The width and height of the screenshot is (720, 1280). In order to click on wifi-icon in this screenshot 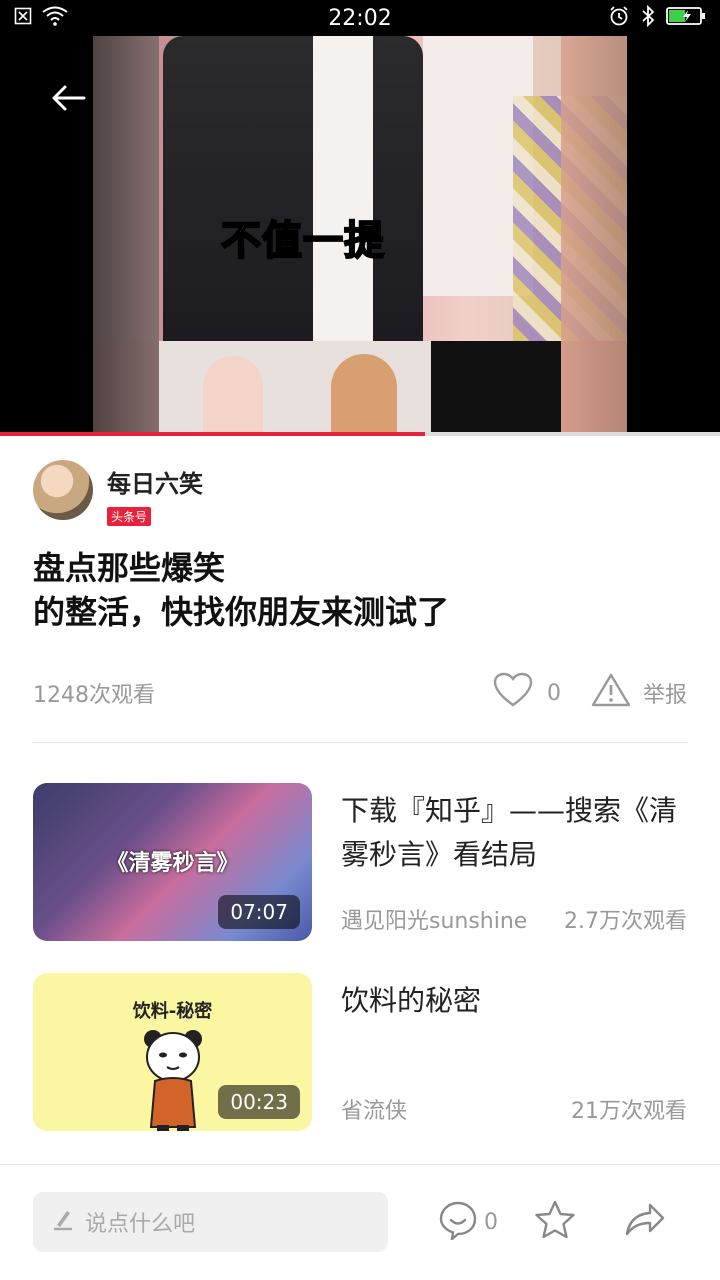, I will do `click(55, 18)`.